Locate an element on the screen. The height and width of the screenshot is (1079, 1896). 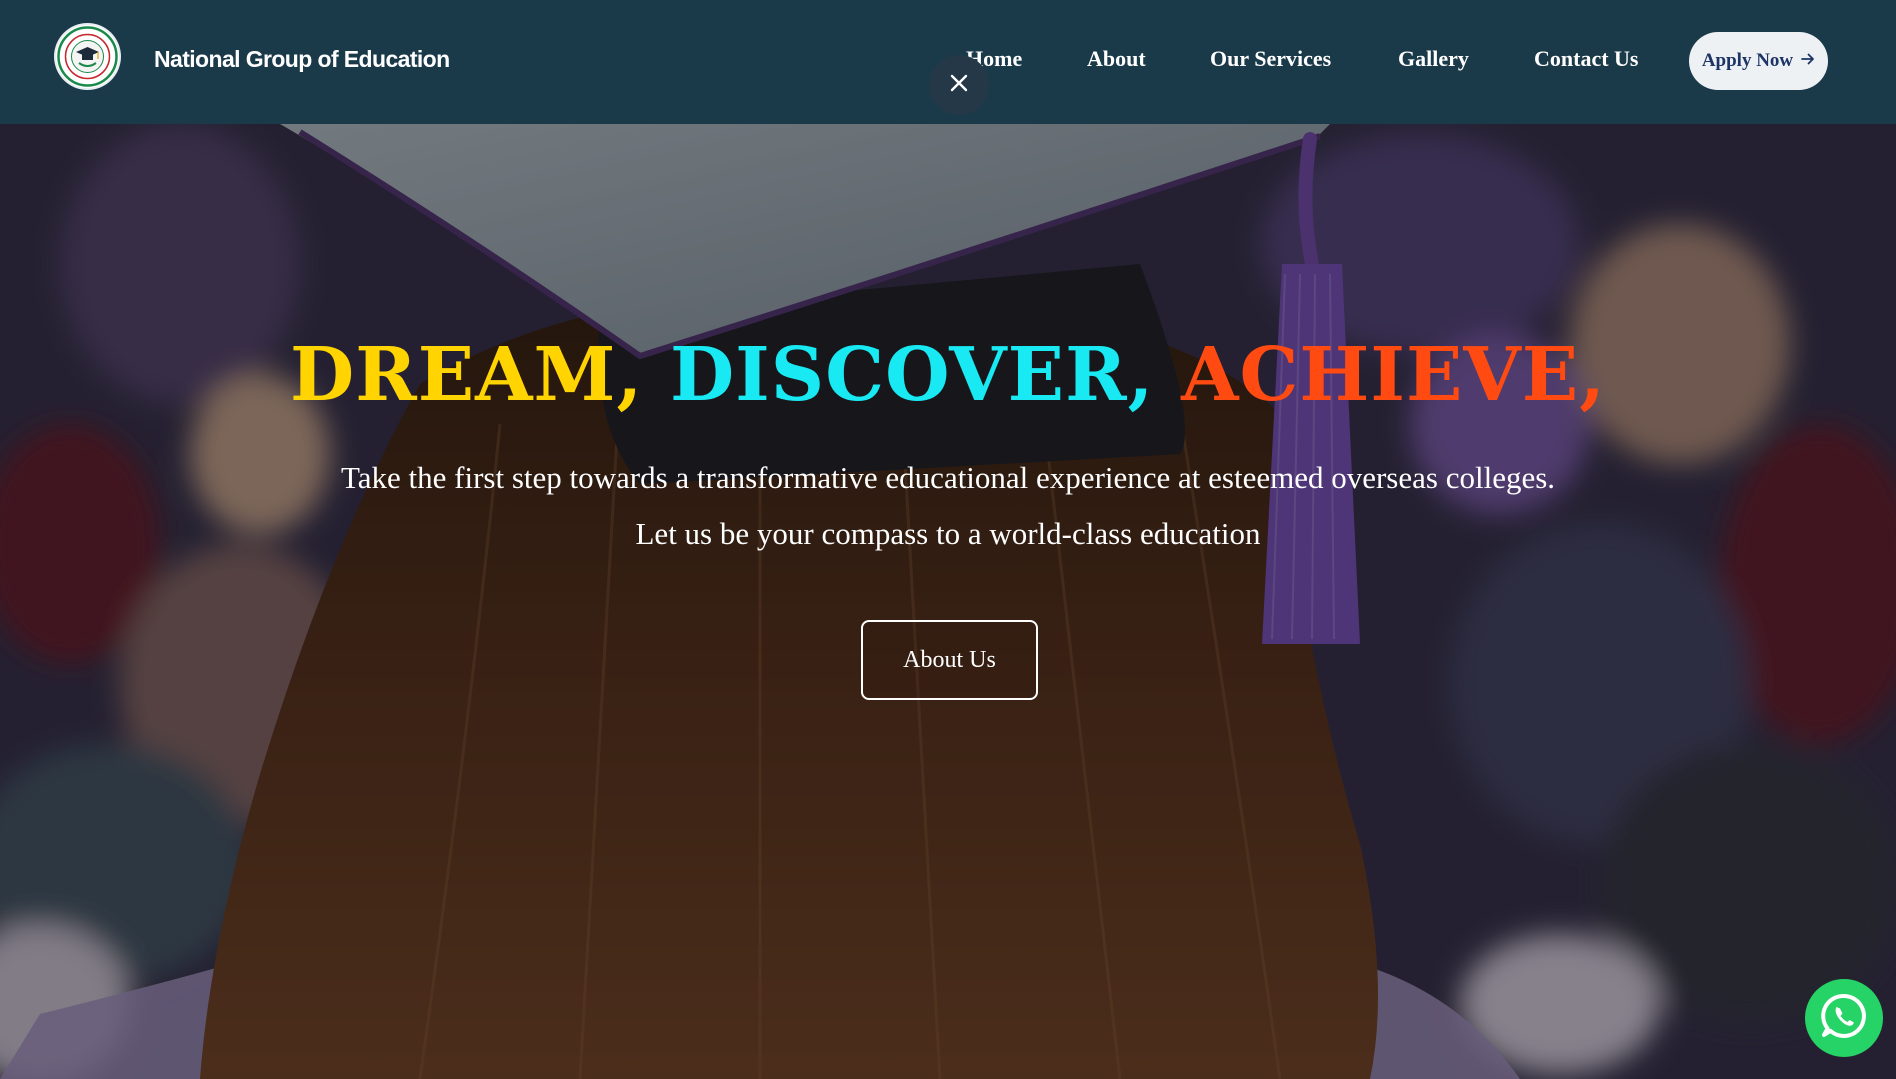
apply-now-button: Apply Now is located at coordinates (1758, 61).